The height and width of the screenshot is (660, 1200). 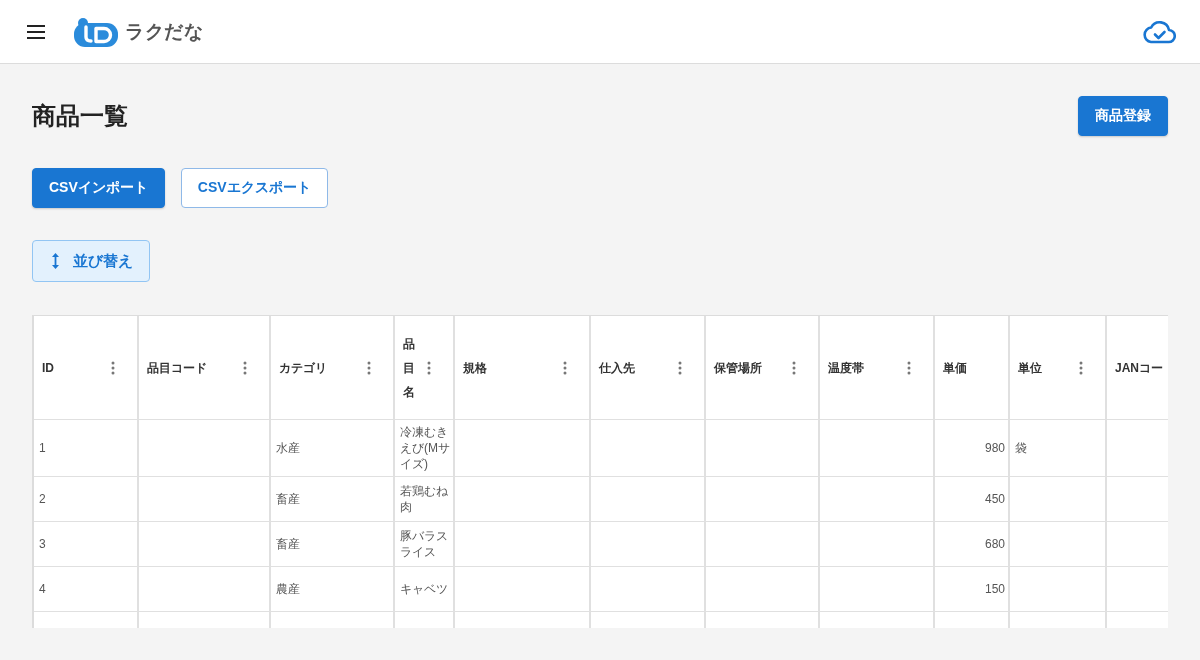 What do you see at coordinates (425, 544) in the screenshot?
I see `table-cell: 豚バラスライス` at bounding box center [425, 544].